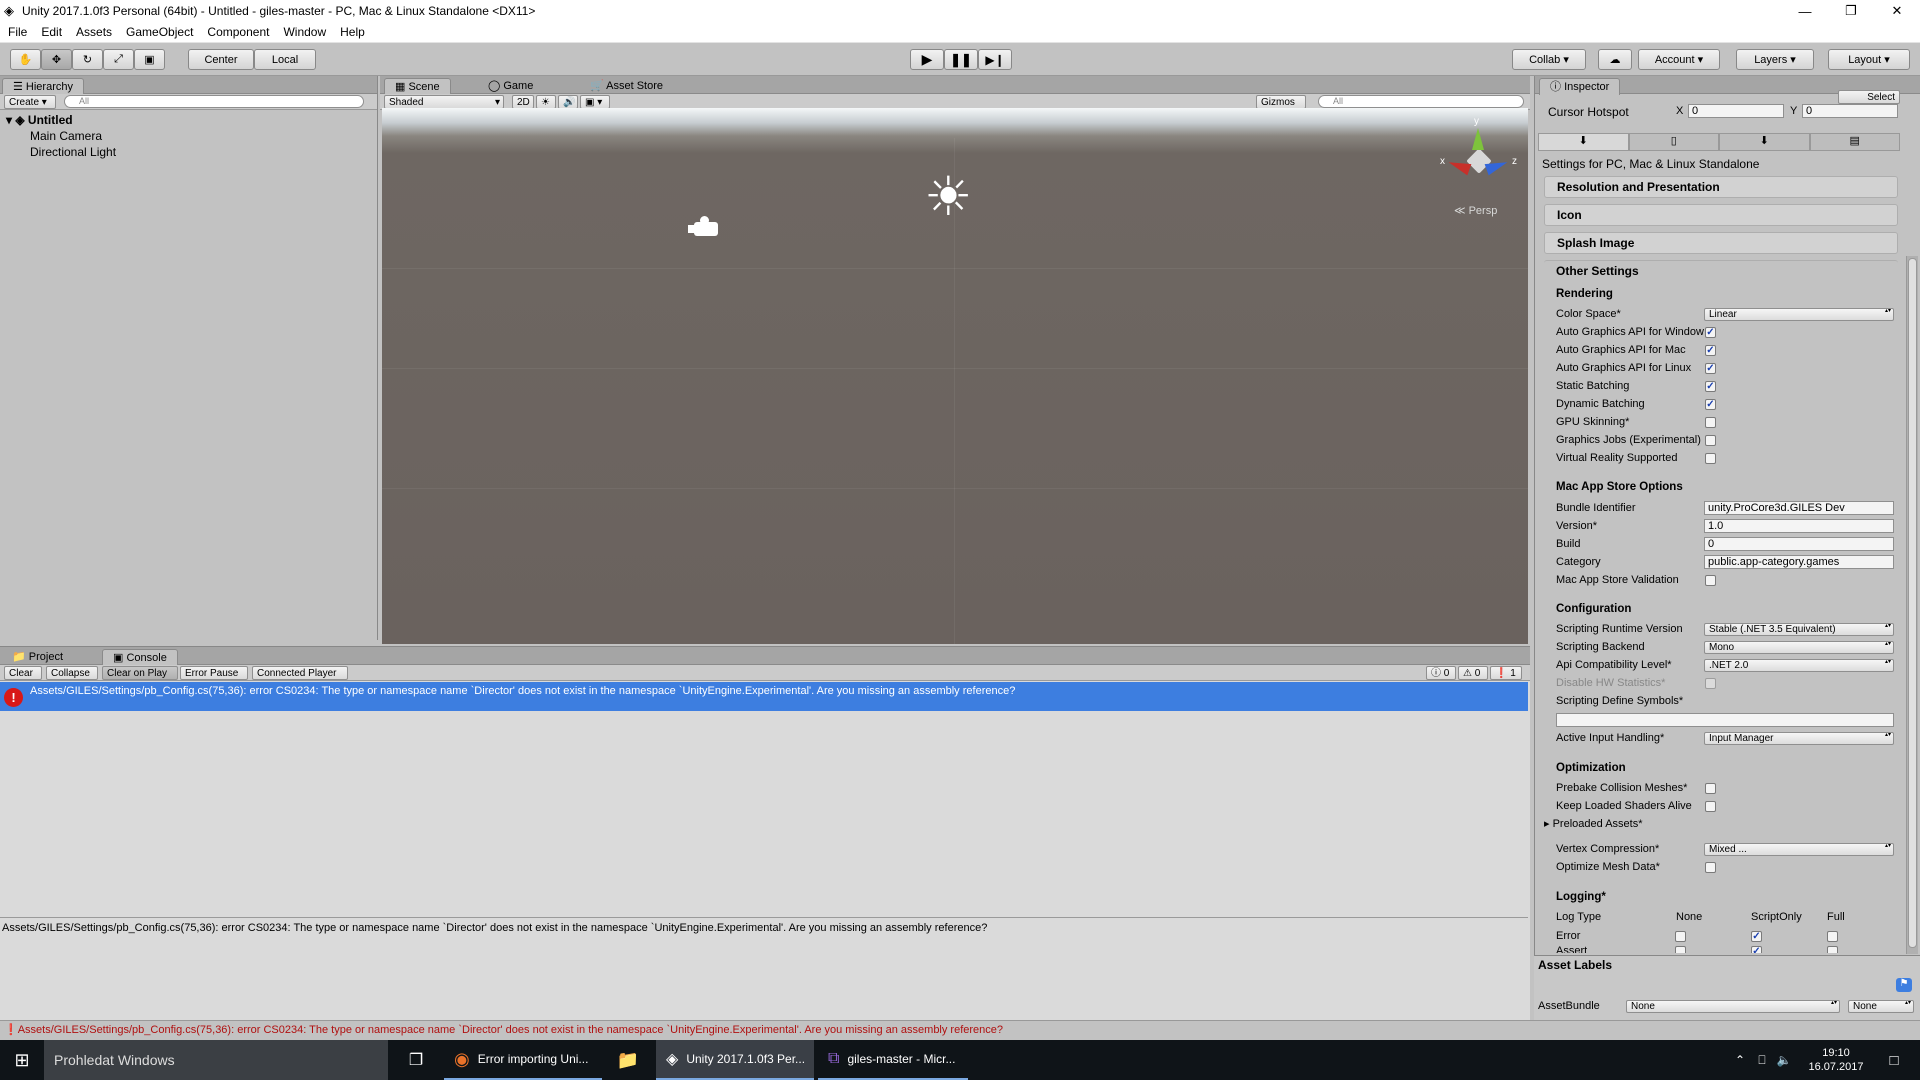 The height and width of the screenshot is (1080, 1920). Describe the element at coordinates (1762, 1060) in the screenshot. I see `network-icon: ⎕` at that location.